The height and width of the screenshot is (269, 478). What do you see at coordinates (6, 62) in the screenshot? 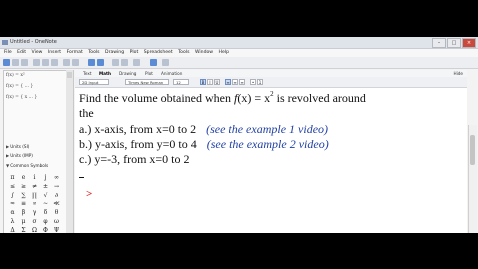
I see `new-document-icon` at bounding box center [6, 62].